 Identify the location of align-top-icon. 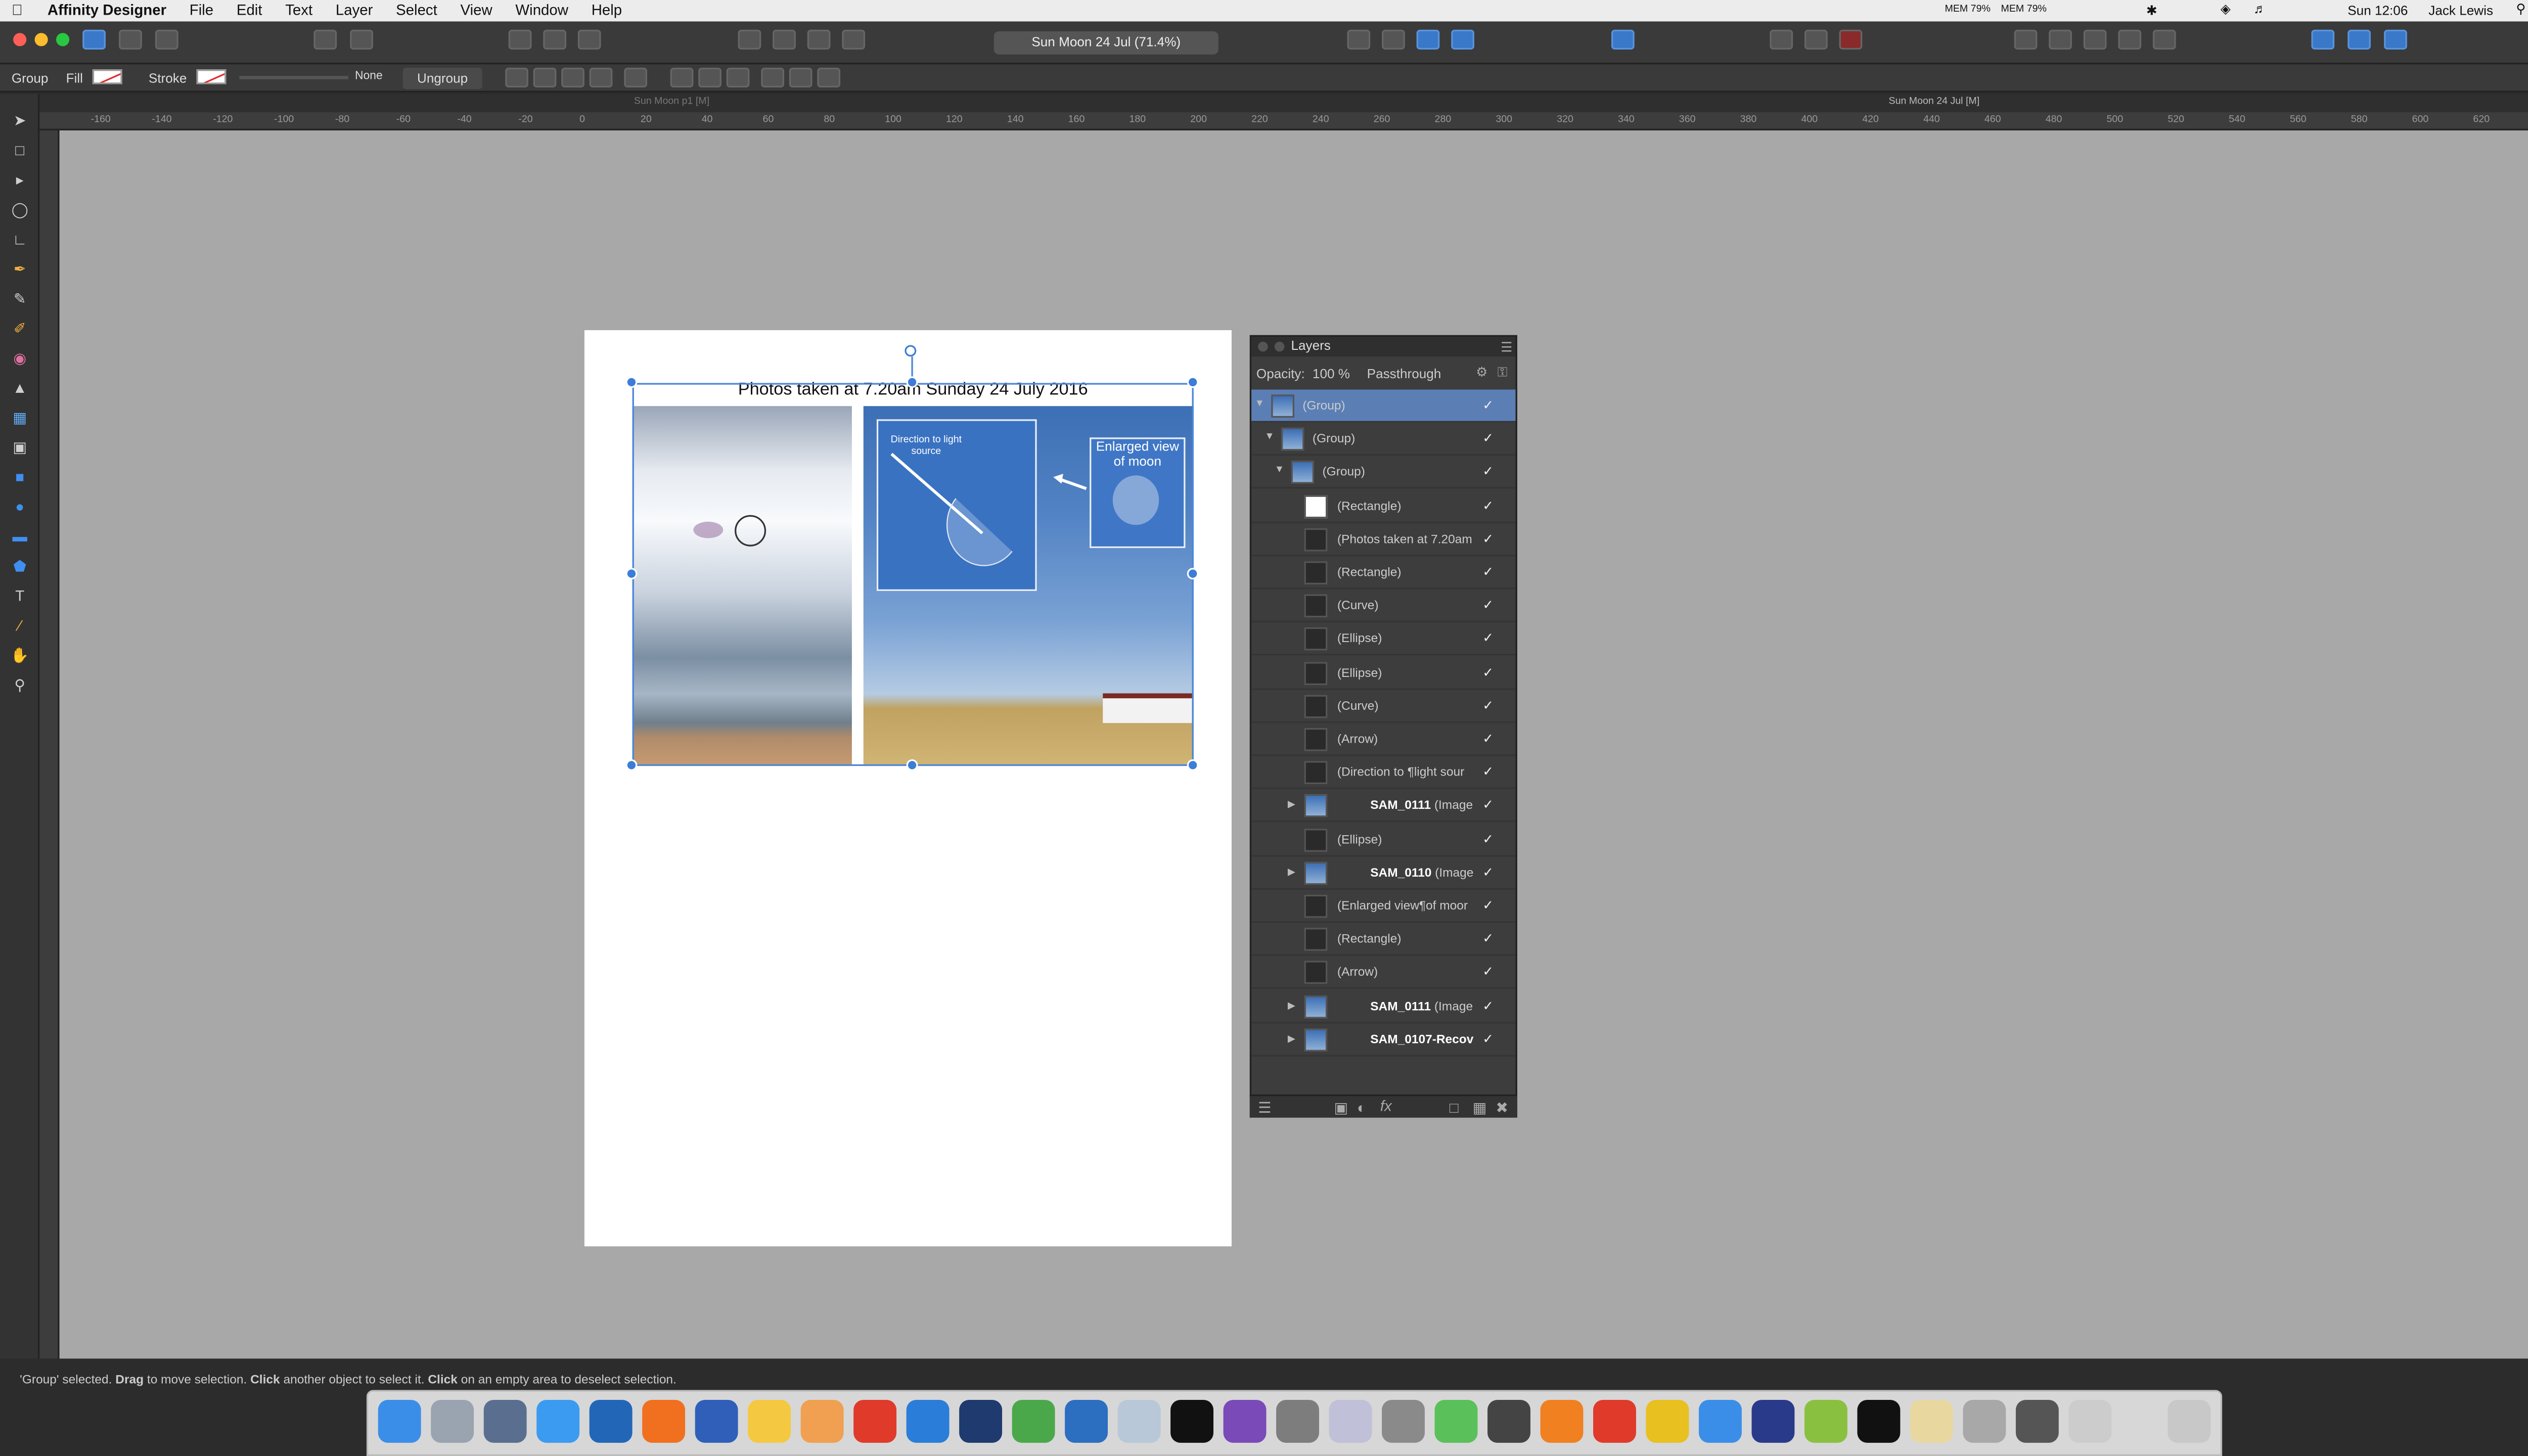
(773, 77).